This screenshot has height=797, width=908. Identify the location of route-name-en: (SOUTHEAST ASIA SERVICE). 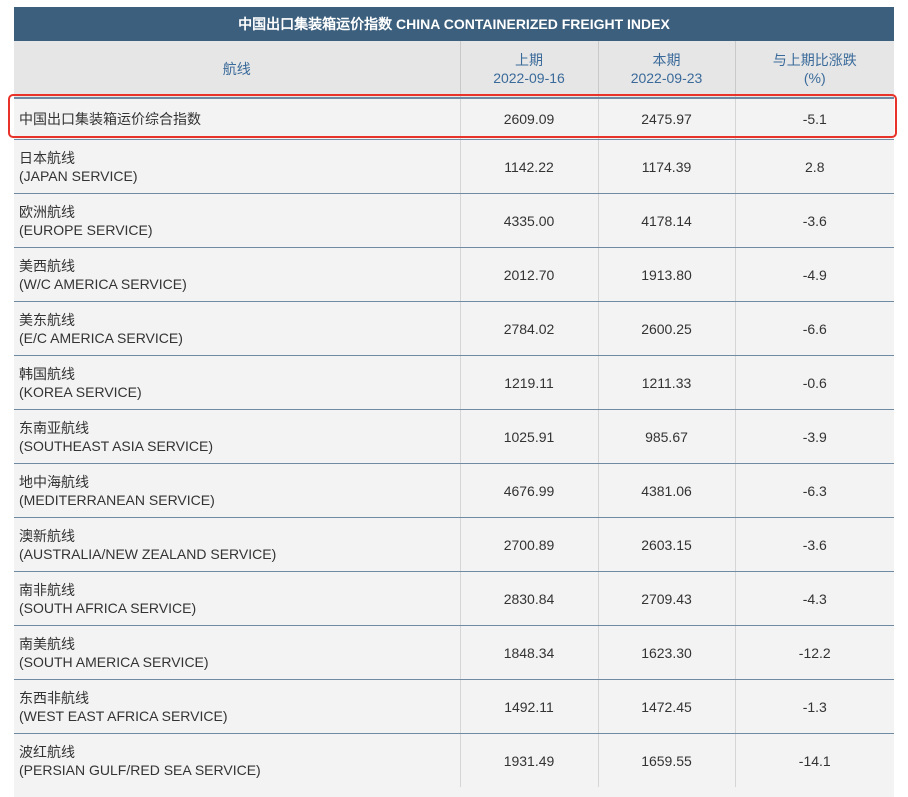
(116, 445).